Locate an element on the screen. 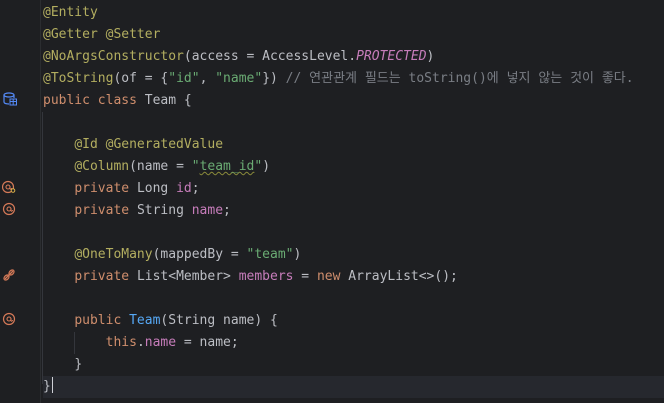  code-text: (access = AccessLevel. is located at coordinates (270, 56).